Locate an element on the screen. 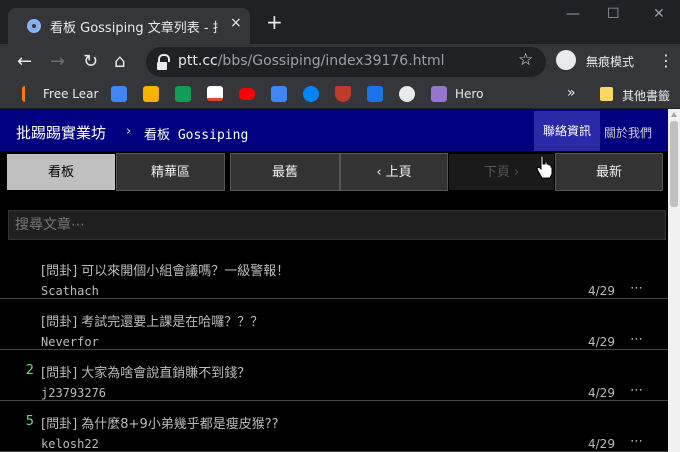 This screenshot has height=452, width=680. scrollbar-thumb is located at coordinates (674, 164).